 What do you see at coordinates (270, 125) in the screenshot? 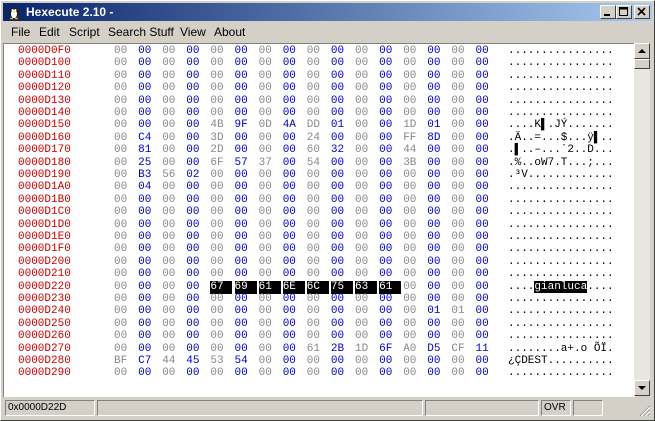
I see `hex-byte: 0D` at bounding box center [270, 125].